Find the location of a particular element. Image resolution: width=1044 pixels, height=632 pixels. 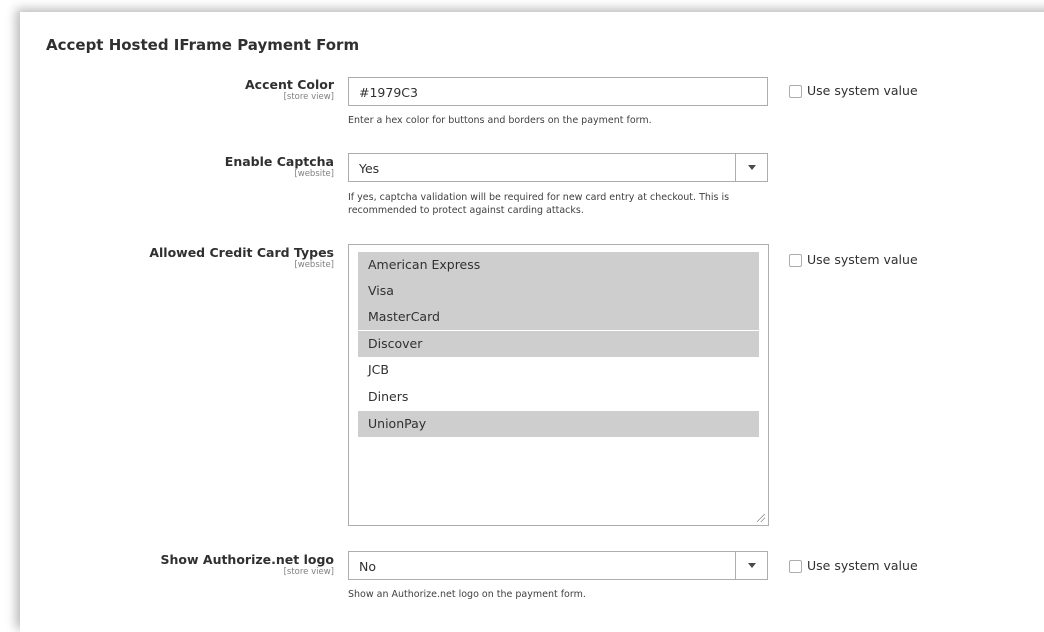

cc-types-system-label: Use system value is located at coordinates (862, 259).